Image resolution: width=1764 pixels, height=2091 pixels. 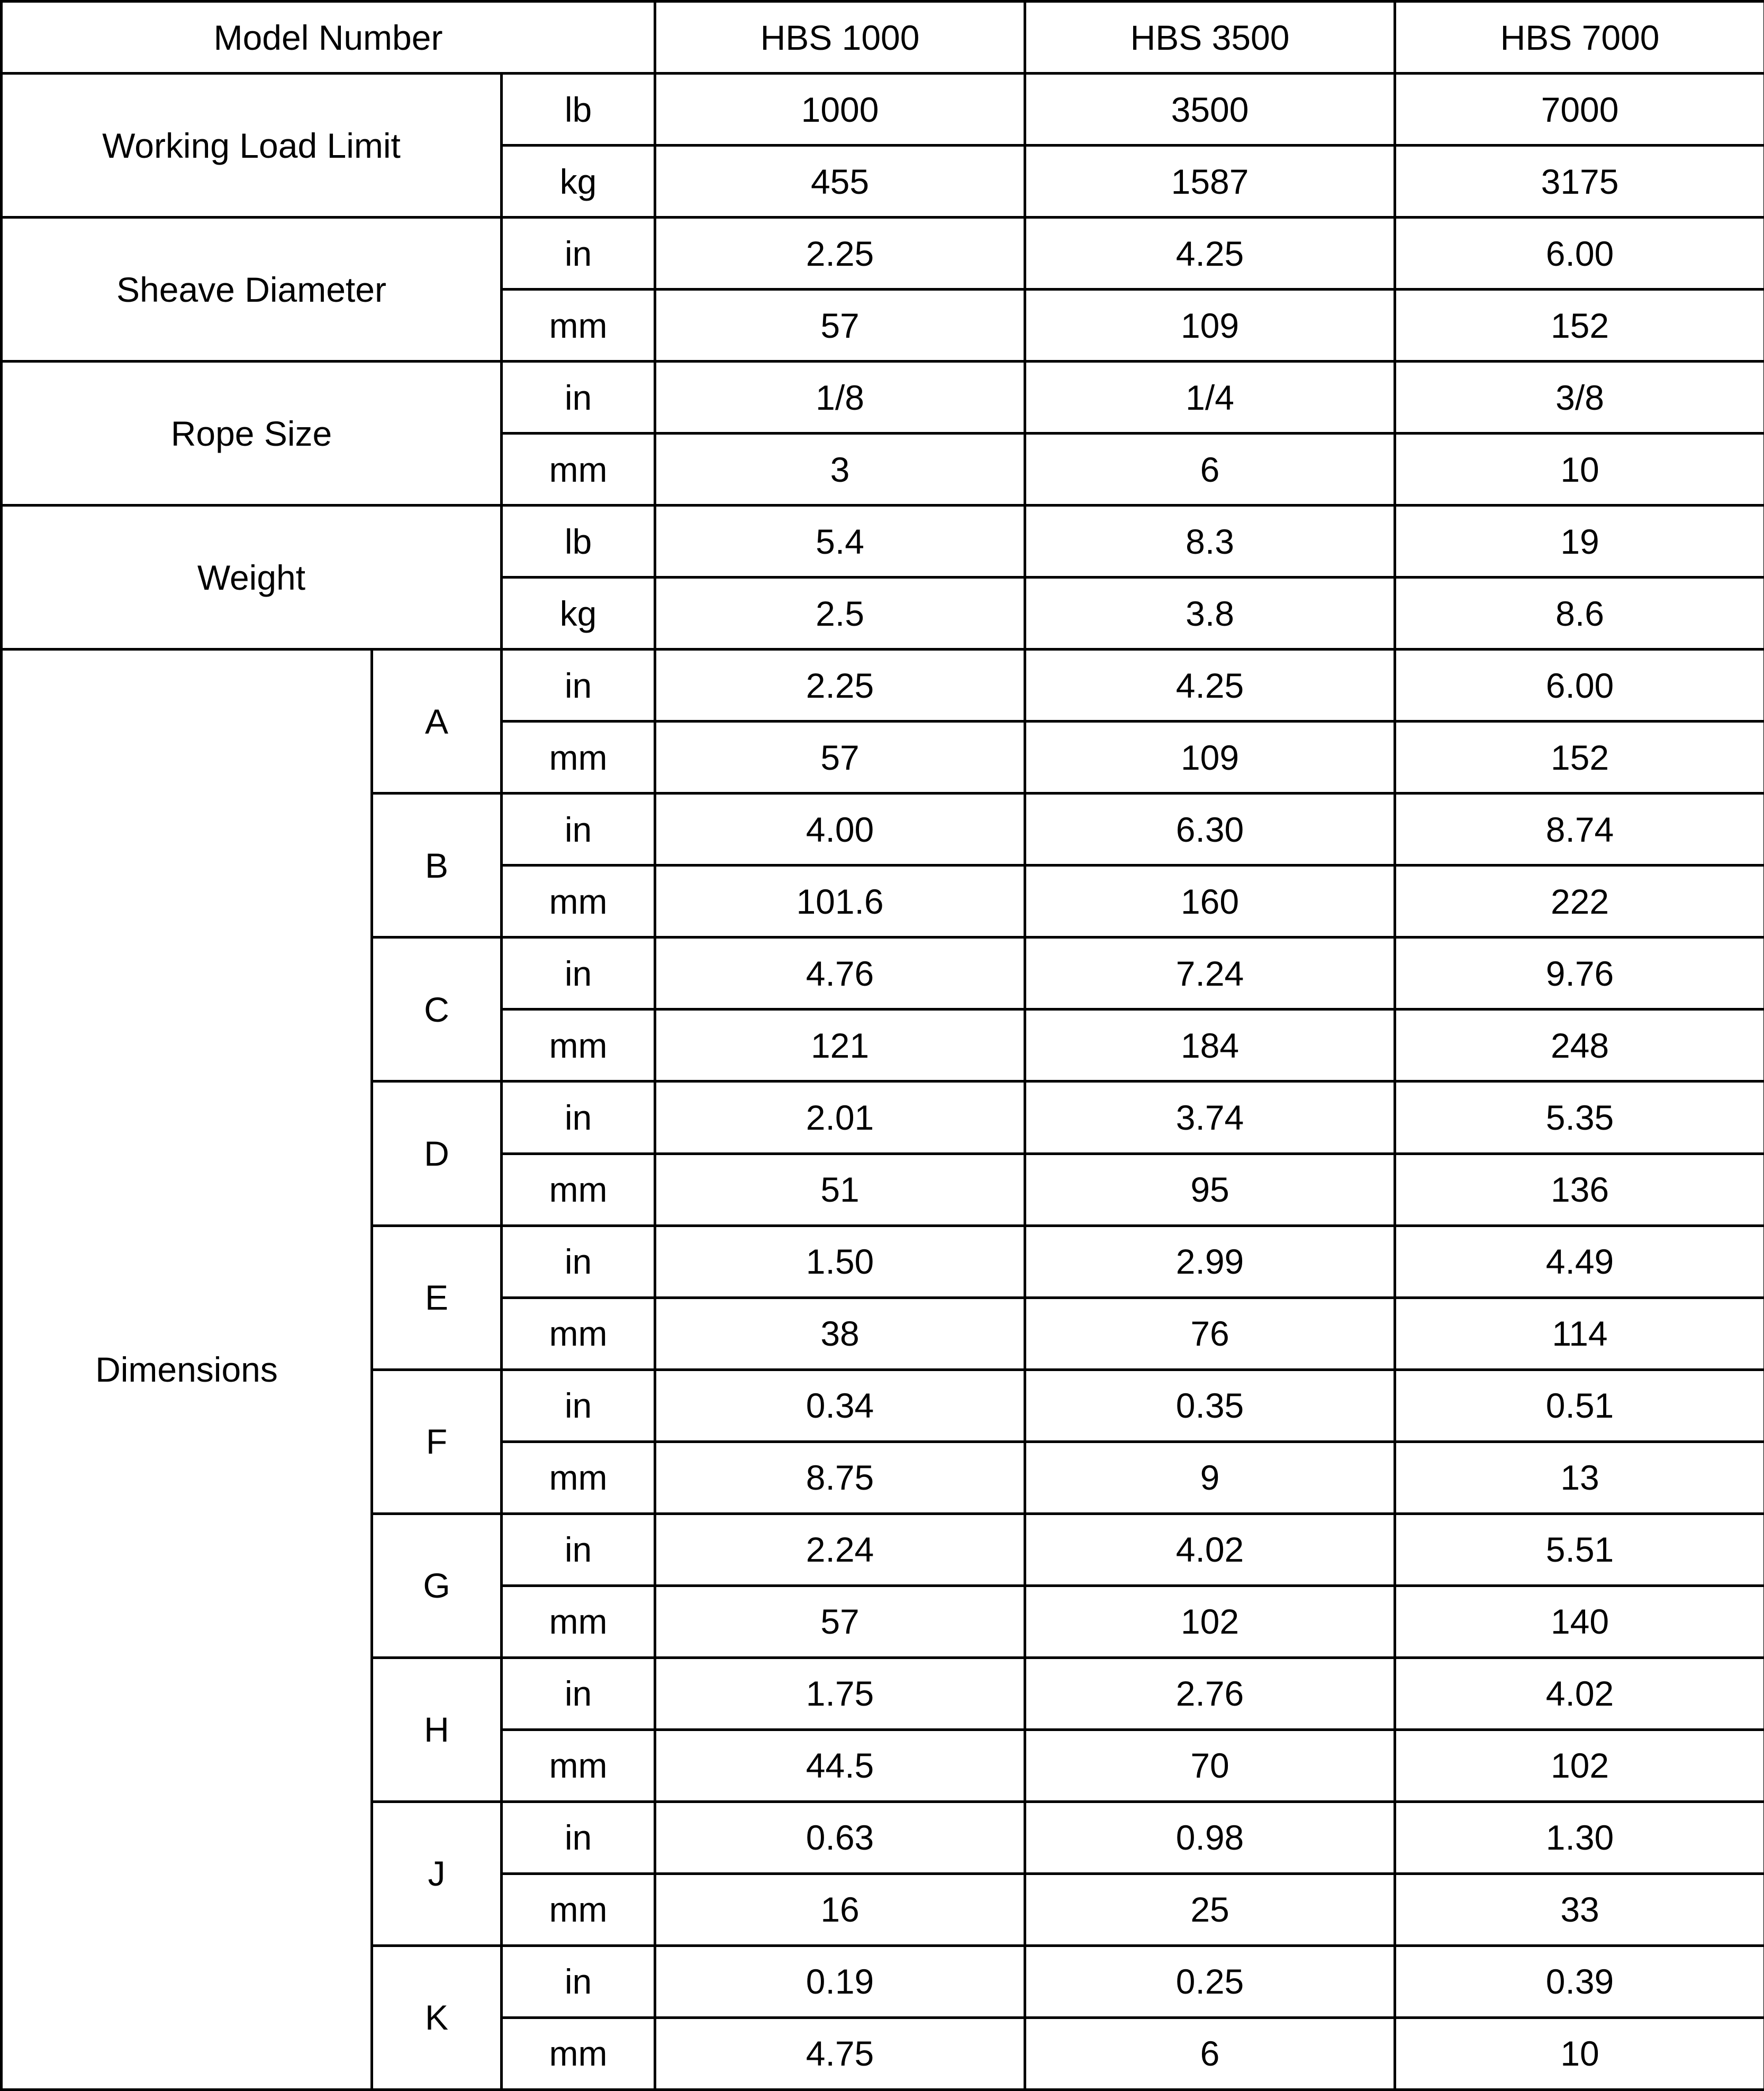 What do you see at coordinates (840, 1117) in the screenshot?
I see `value-cell: 2.01` at bounding box center [840, 1117].